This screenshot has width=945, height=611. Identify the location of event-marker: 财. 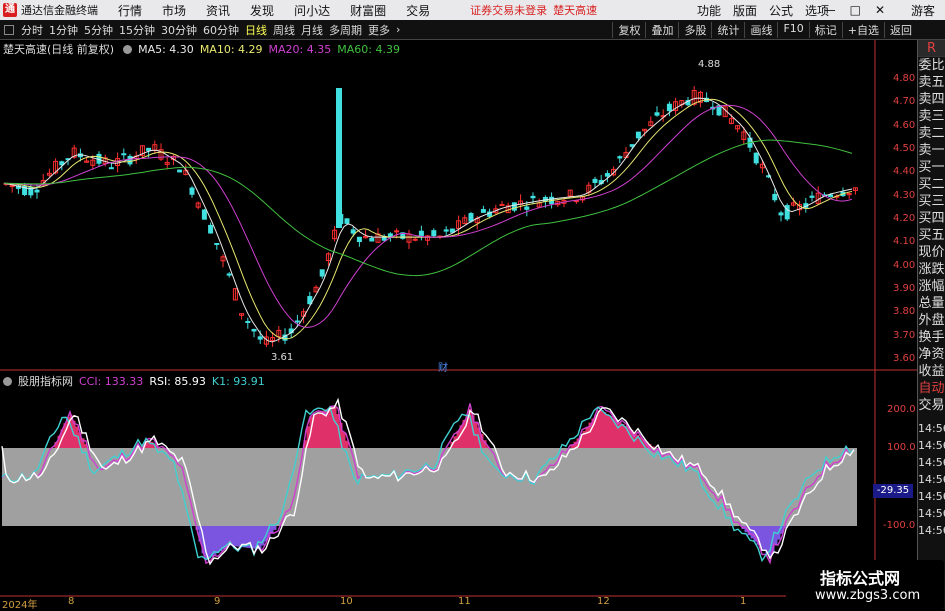
(443, 366).